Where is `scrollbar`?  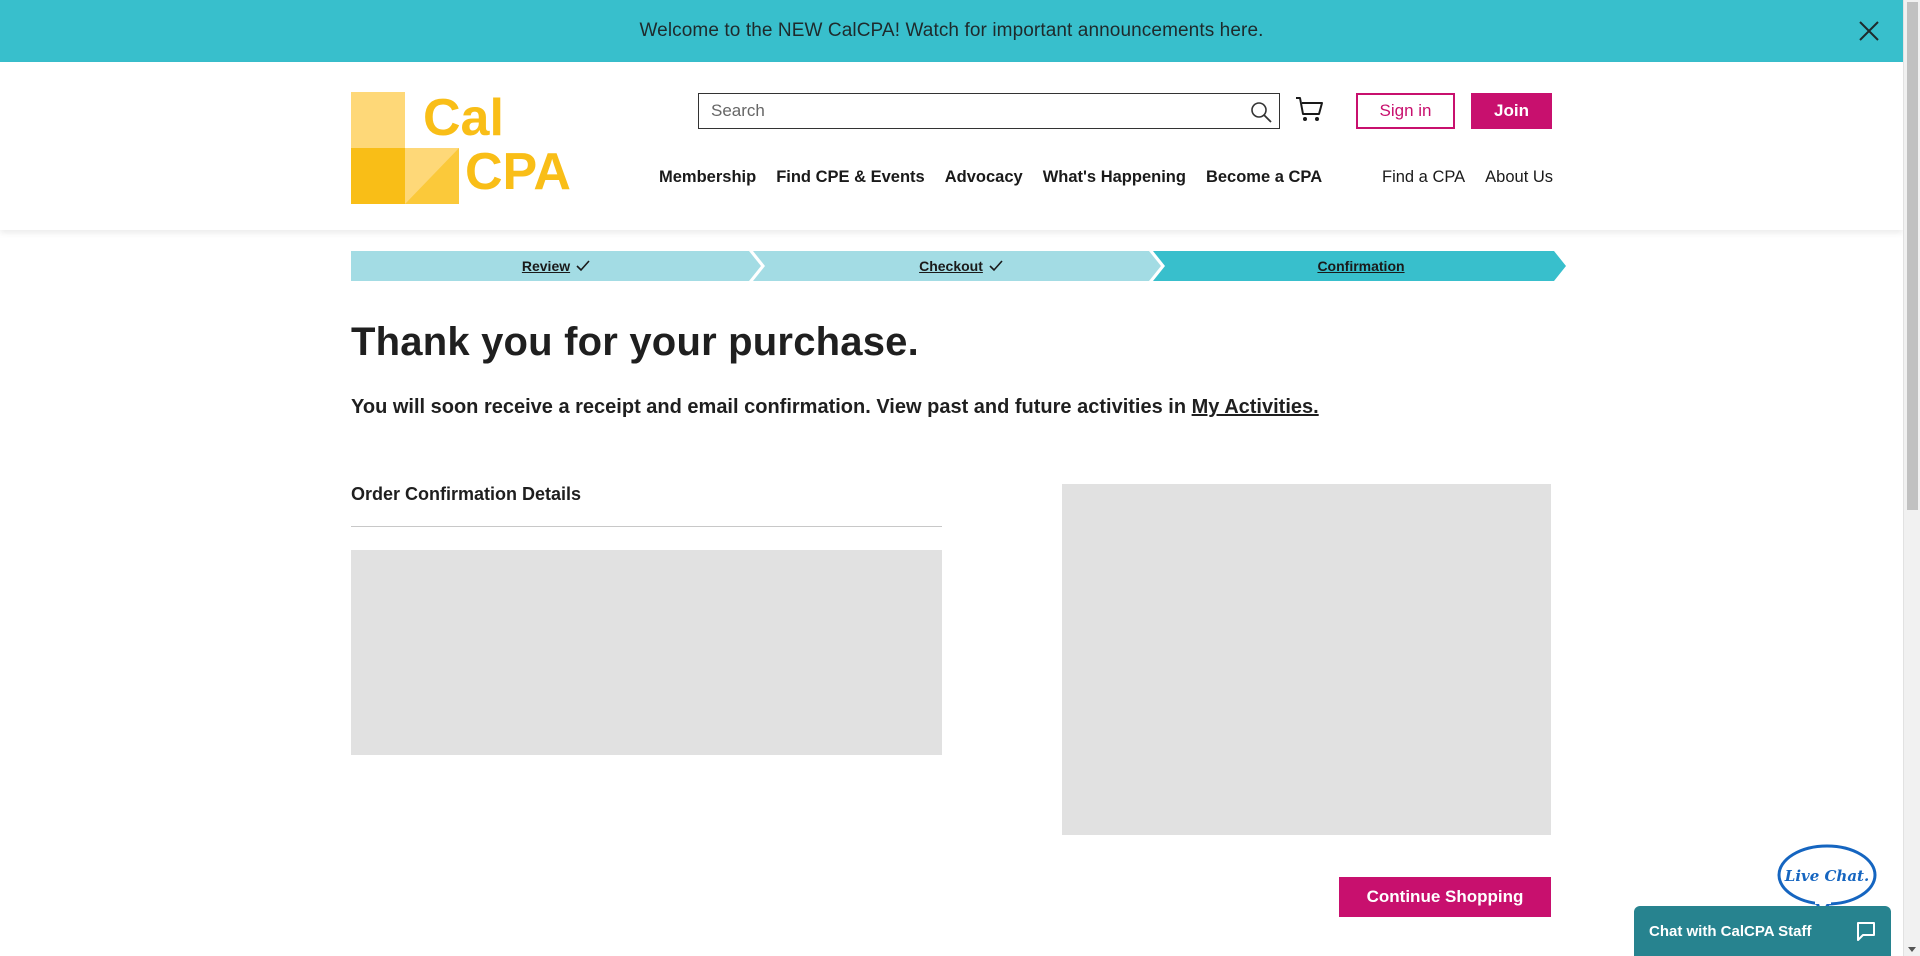 scrollbar is located at coordinates (1911, 478).